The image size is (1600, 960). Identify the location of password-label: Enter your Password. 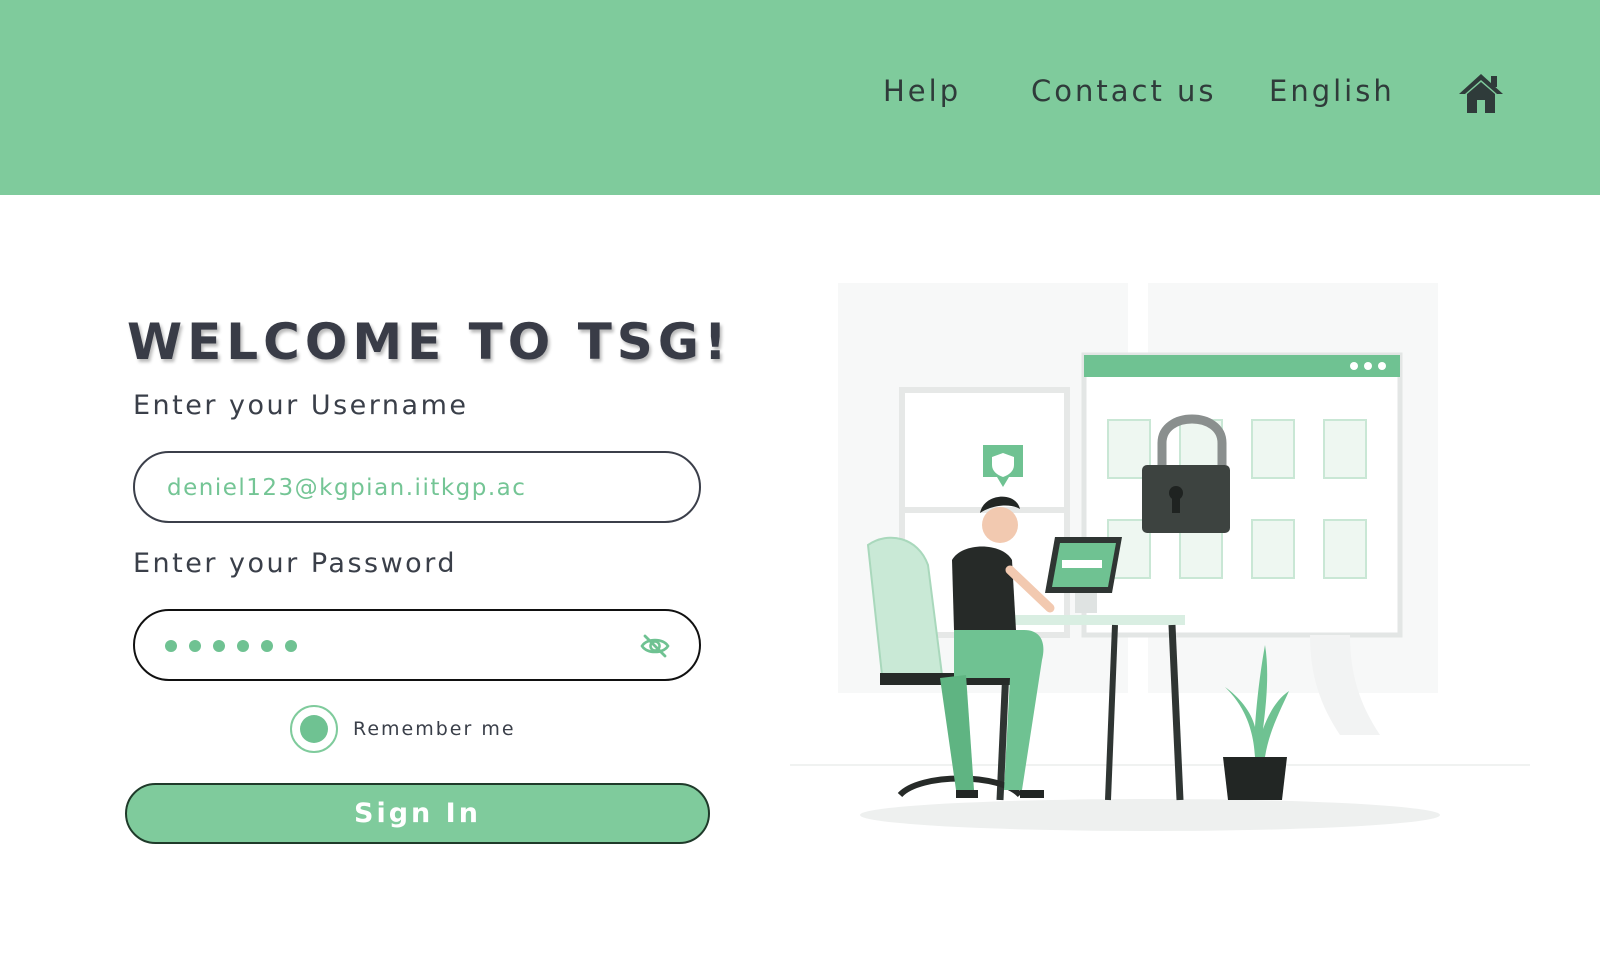
(295, 563).